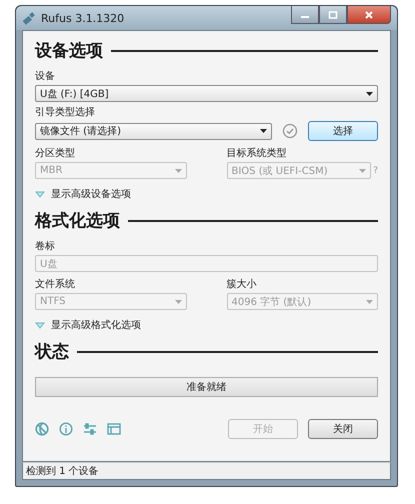  I want to click on log-table-icon, so click(114, 429).